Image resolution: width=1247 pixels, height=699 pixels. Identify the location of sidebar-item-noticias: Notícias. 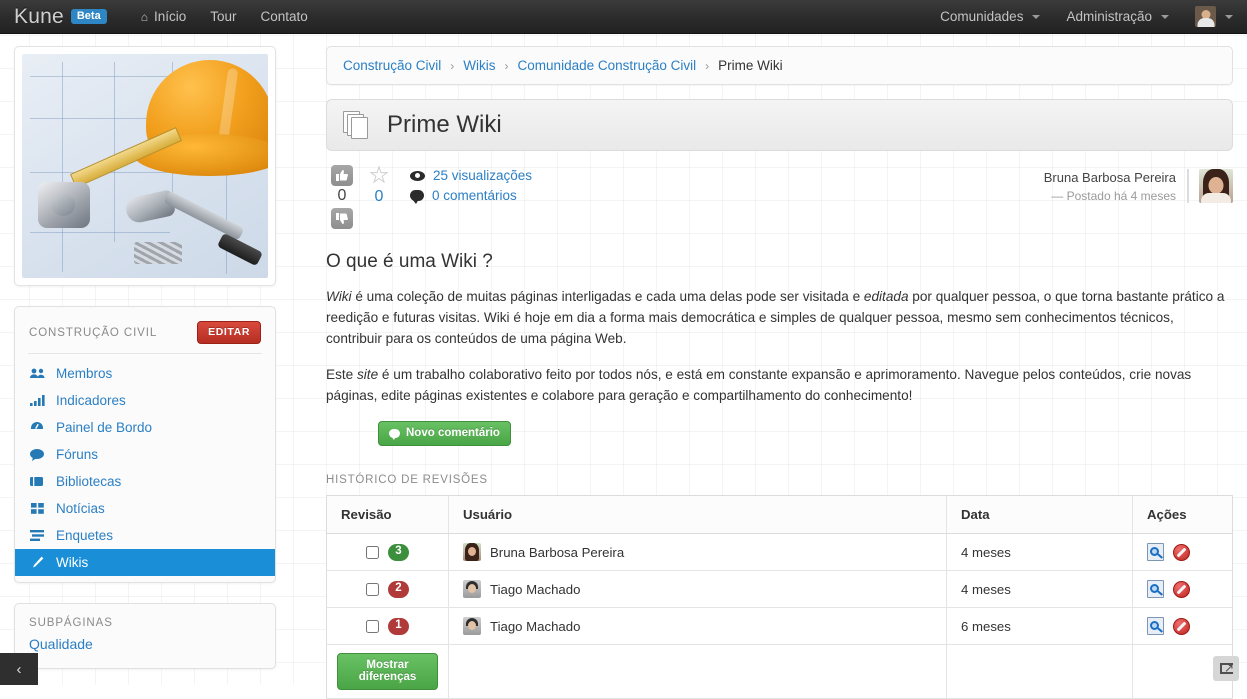
(145, 508).